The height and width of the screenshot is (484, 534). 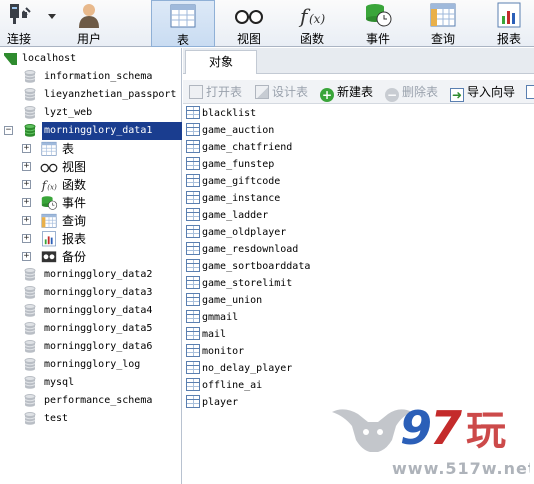 What do you see at coordinates (59, 383) in the screenshot?
I see `database-item: mysql` at bounding box center [59, 383].